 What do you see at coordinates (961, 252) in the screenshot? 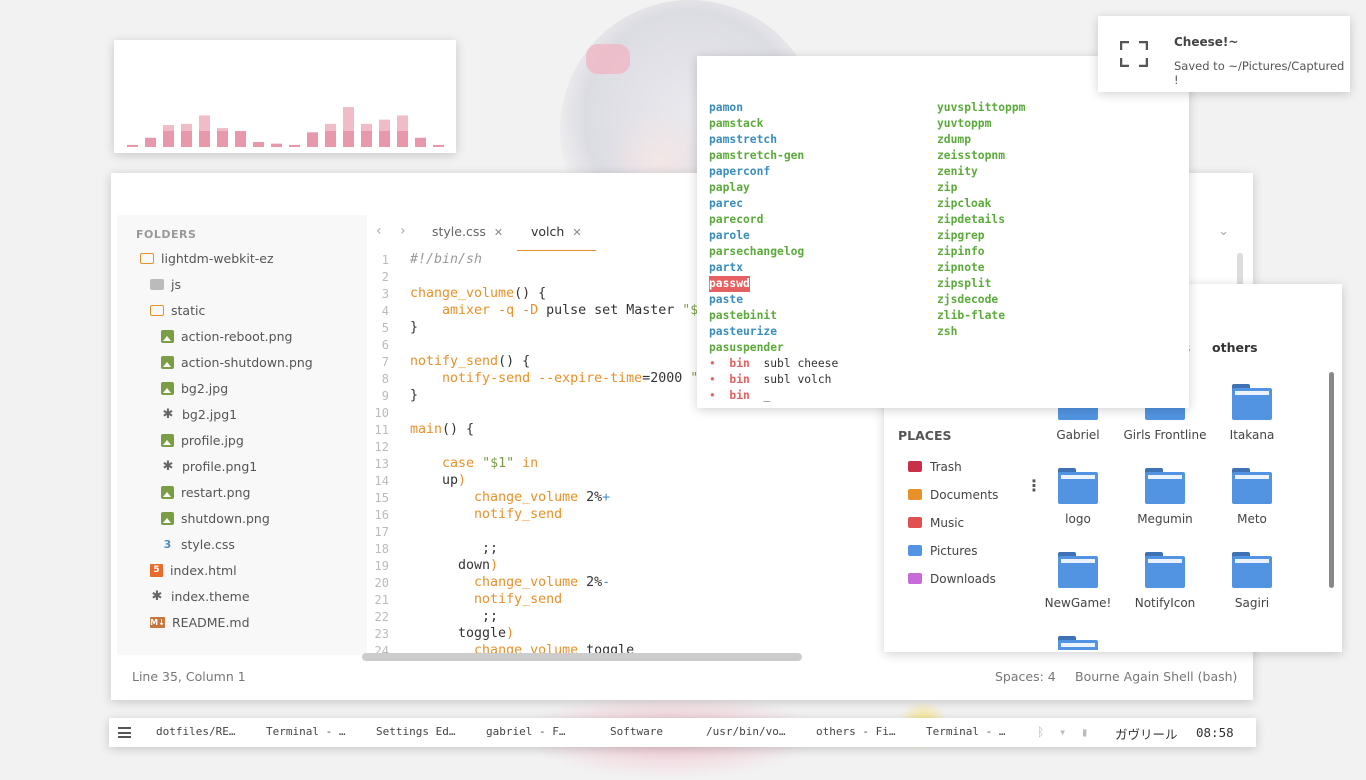
I see `completion-entry: zipinfo` at bounding box center [961, 252].